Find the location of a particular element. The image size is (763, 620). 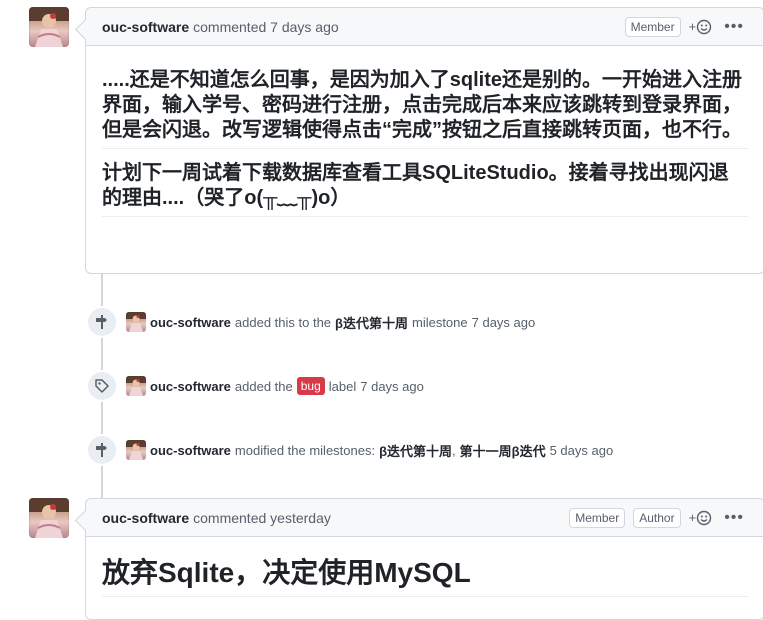

event-text: milestone is located at coordinates (439, 322).